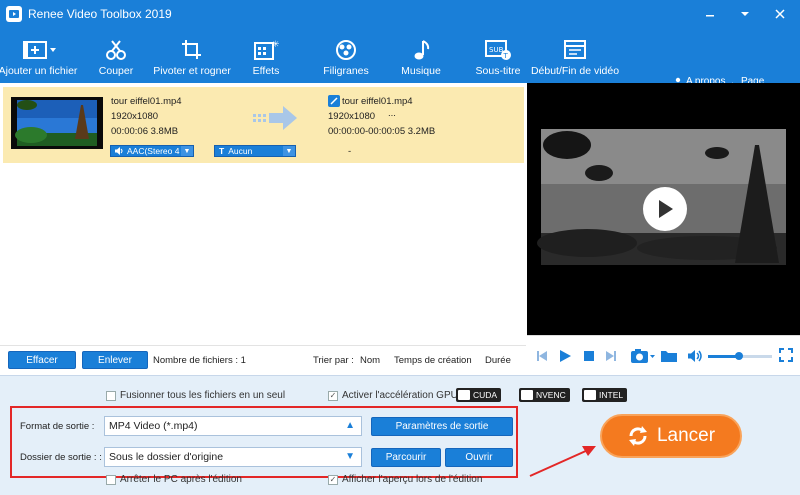 This screenshot has height=495, width=800. Describe the element at coordinates (669, 355) in the screenshot. I see `folder-icon` at that location.